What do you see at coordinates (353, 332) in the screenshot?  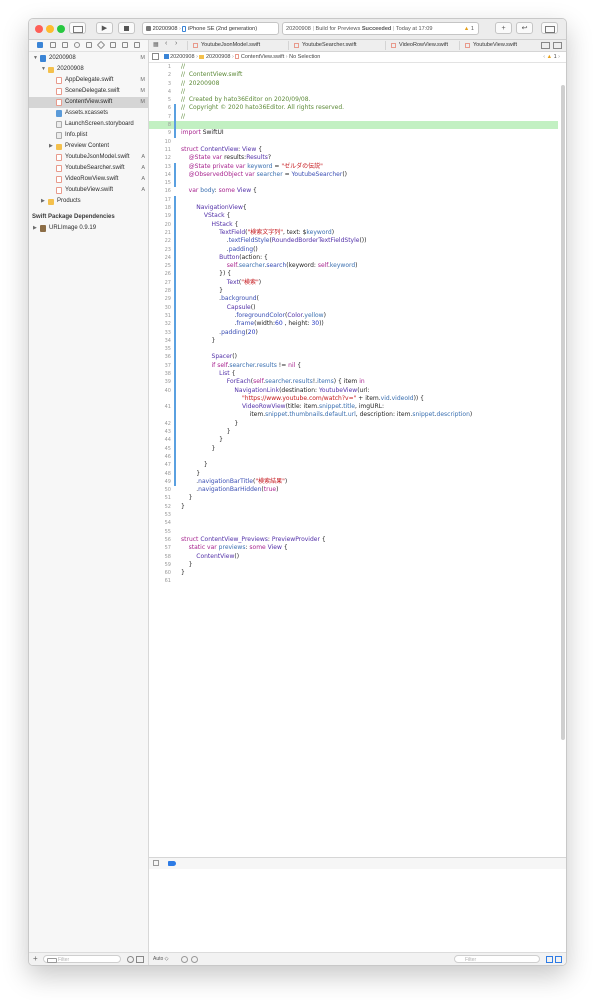 I see `code-line: 33 .padding(20)` at bounding box center [353, 332].